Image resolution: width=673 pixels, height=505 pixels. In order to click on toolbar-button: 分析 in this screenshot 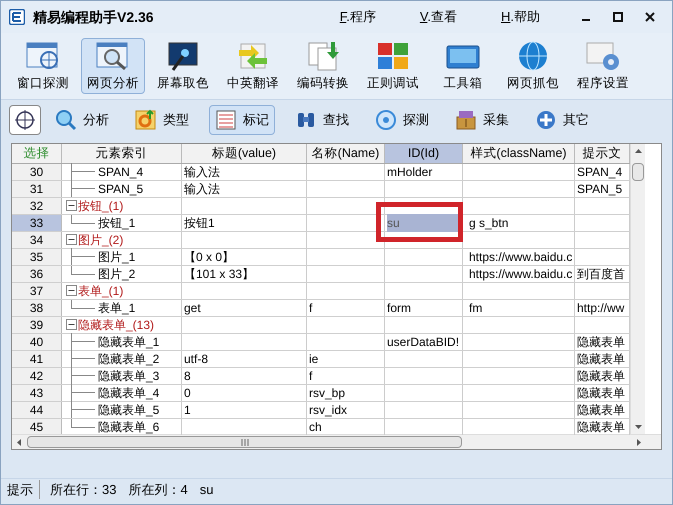, I will do `click(82, 119)`.